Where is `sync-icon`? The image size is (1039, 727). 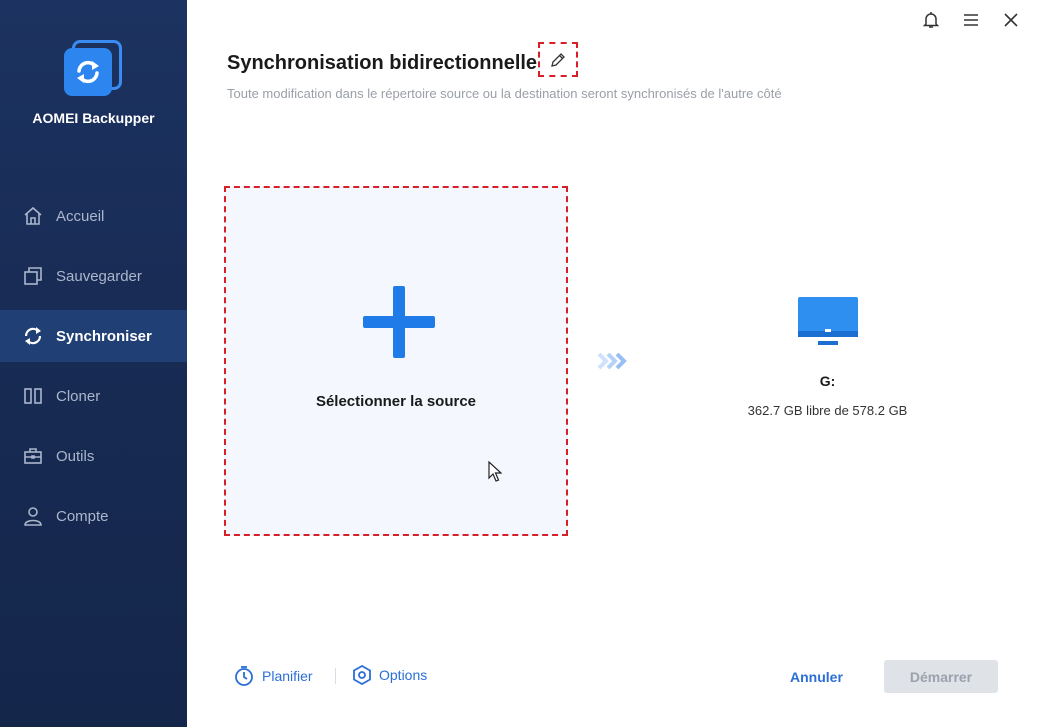 sync-icon is located at coordinates (33, 336).